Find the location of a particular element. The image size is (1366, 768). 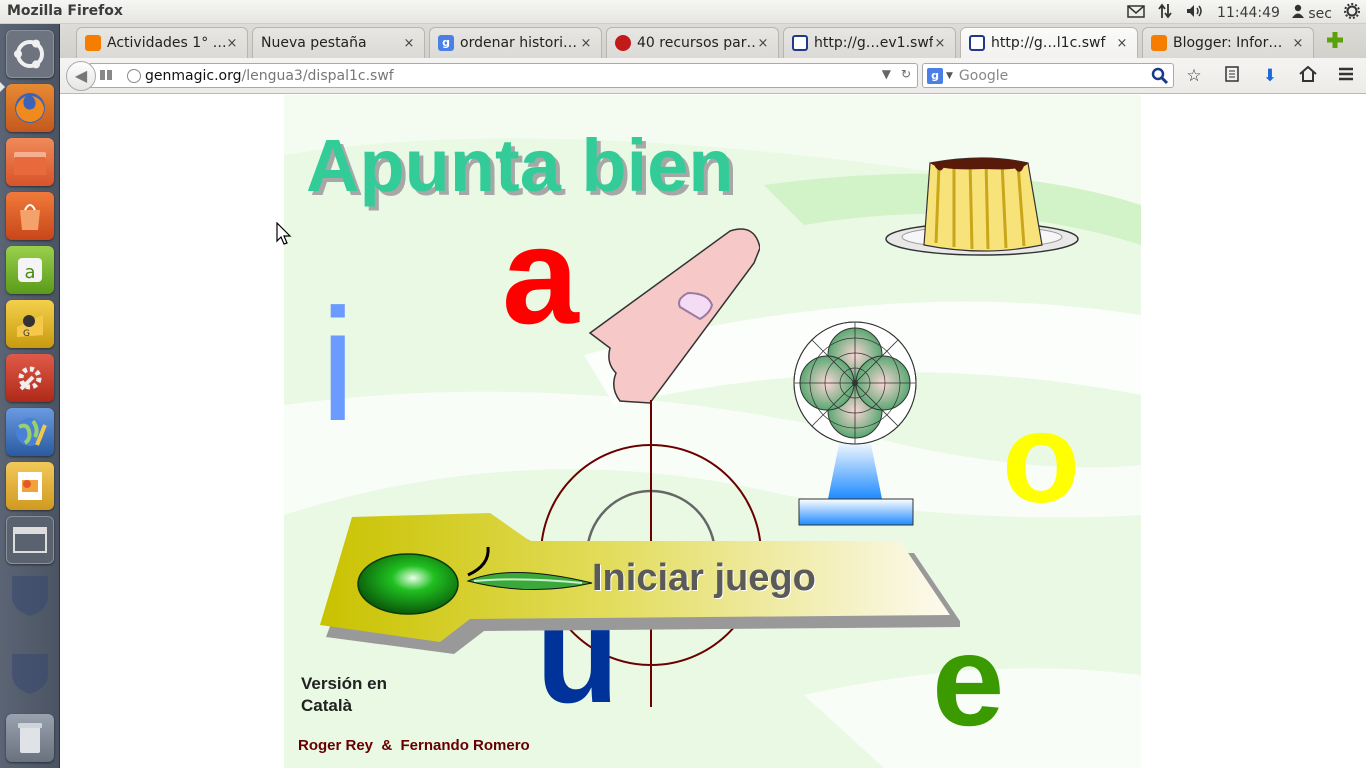

tab-dispal1c-swf: http://g…l1c.swf × is located at coordinates (1049, 42).